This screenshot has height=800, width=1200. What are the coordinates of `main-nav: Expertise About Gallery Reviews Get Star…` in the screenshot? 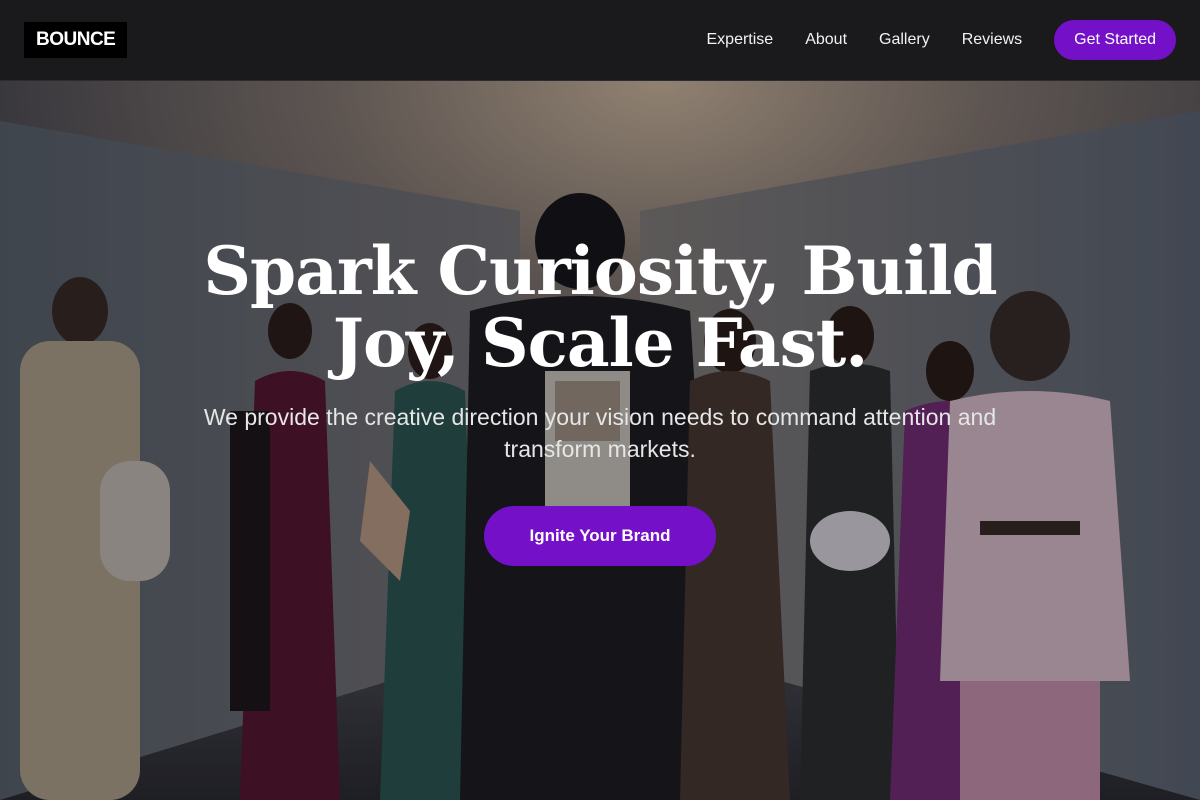 It's located at (941, 40).